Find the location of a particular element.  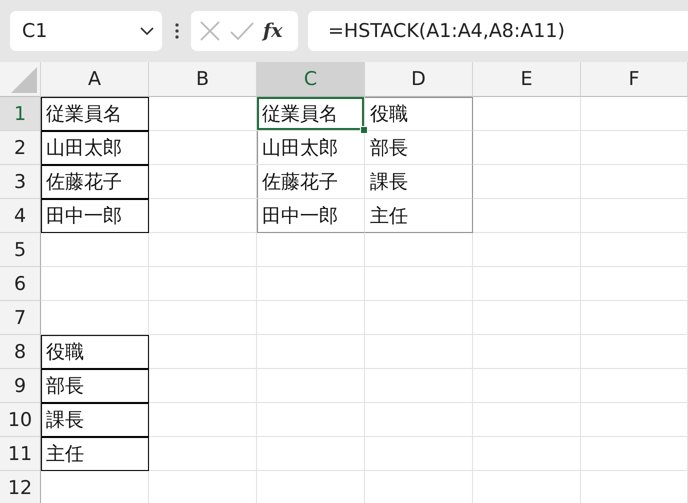

row-header: 12 is located at coordinates (20, 487).